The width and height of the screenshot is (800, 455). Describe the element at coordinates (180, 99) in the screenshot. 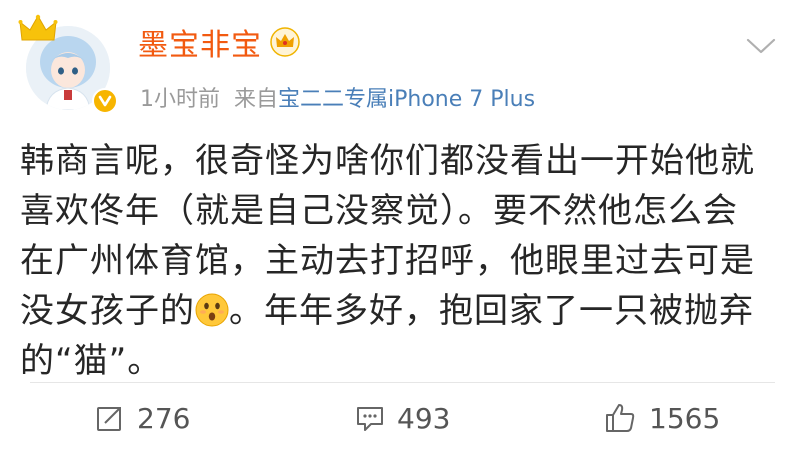

I see `post-time: 1小时前` at that location.